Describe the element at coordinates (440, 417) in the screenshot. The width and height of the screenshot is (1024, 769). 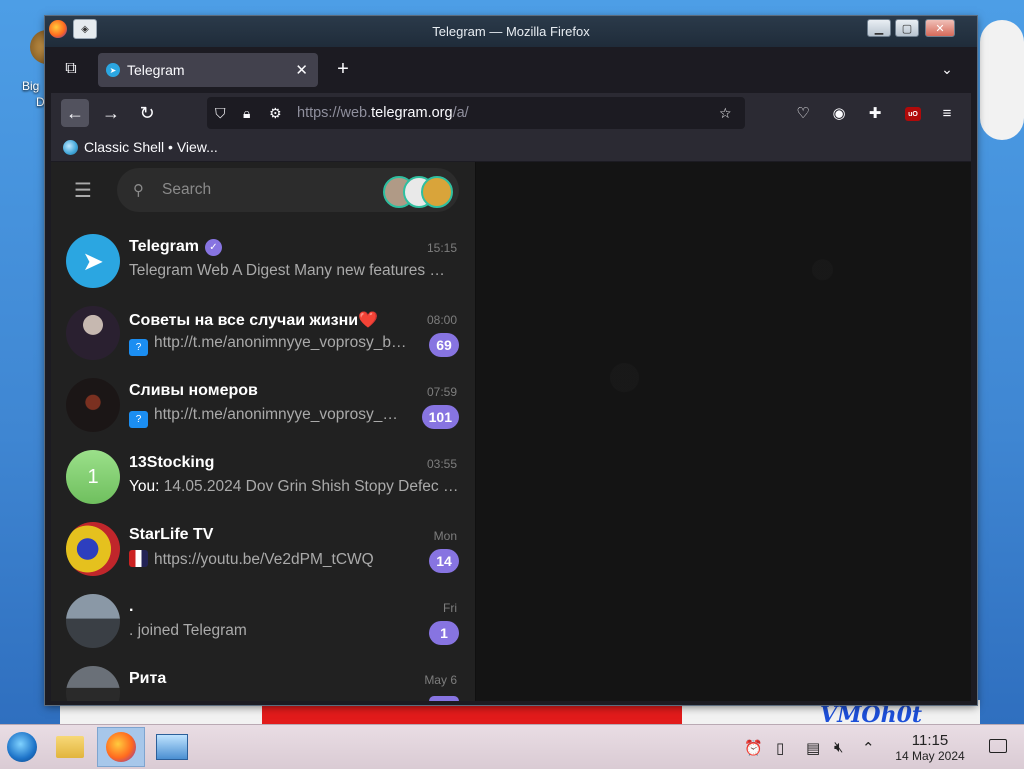
I see `unread-badge: 101` at that location.